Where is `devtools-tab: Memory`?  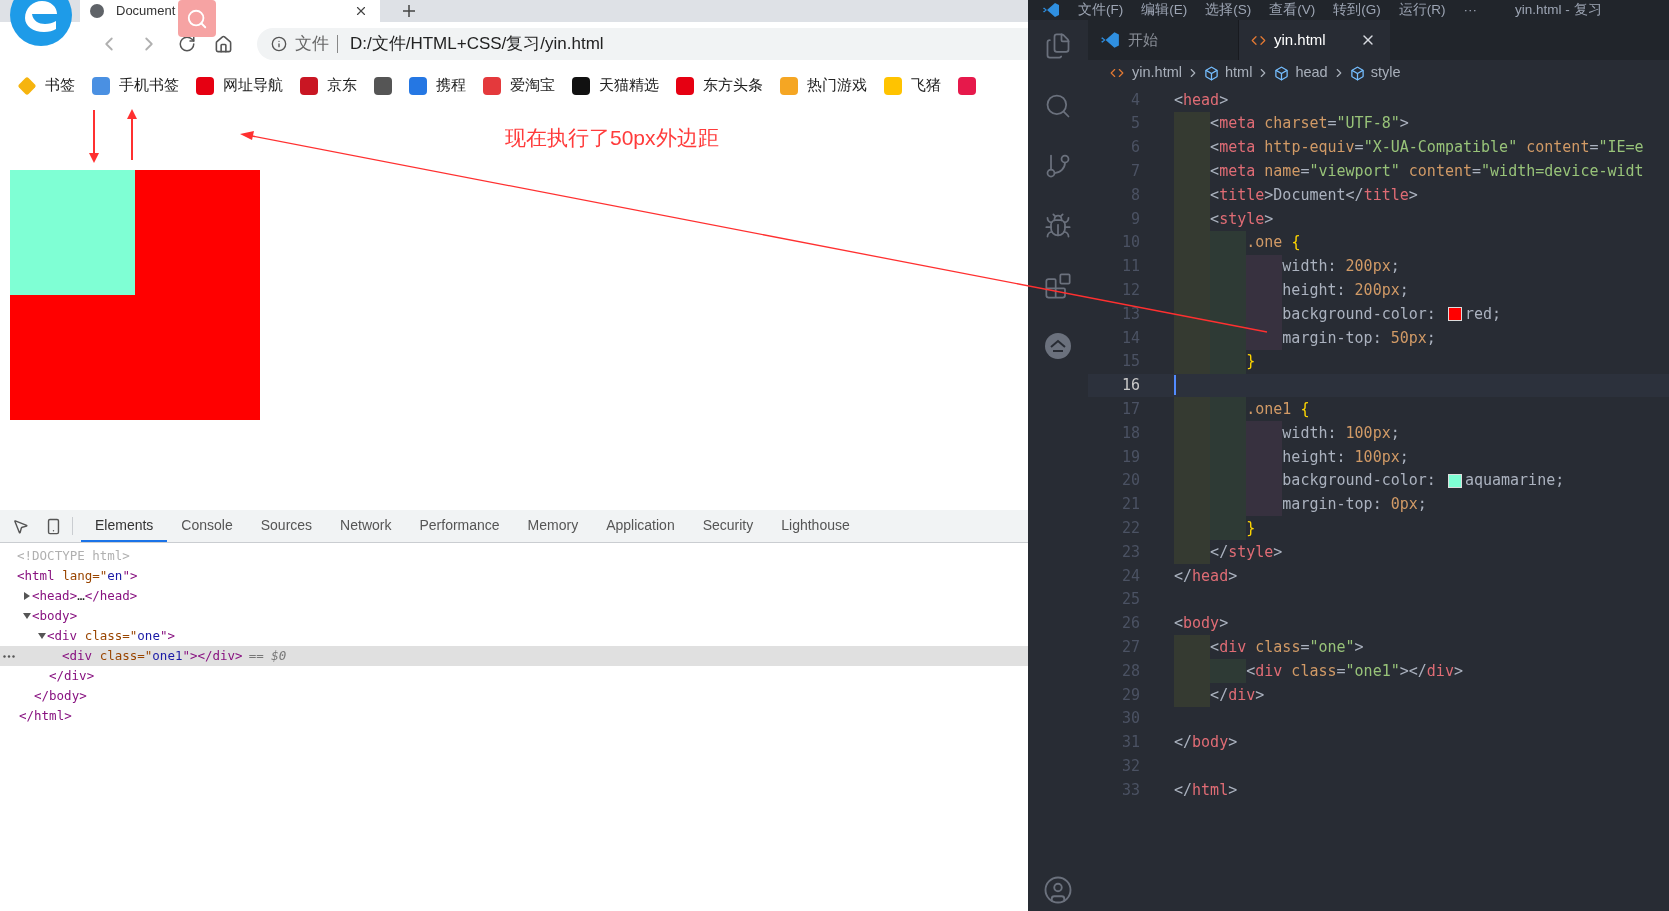 devtools-tab: Memory is located at coordinates (553, 526).